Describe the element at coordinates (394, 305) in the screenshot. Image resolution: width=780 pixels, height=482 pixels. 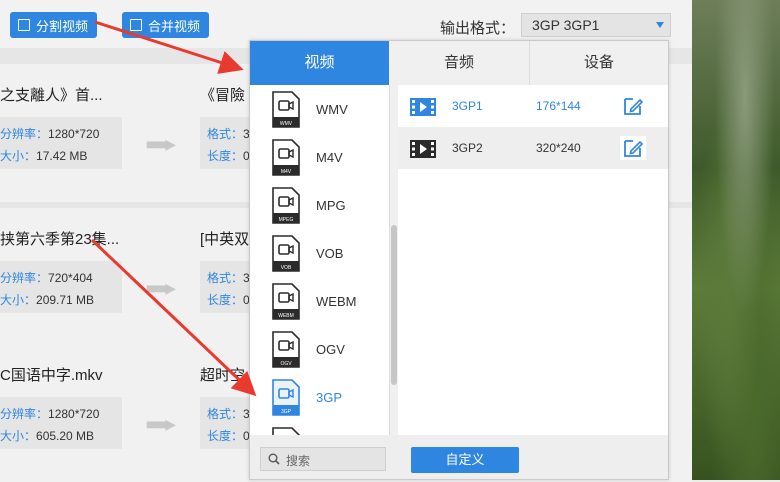
I see `scrollbar-thumb` at that location.